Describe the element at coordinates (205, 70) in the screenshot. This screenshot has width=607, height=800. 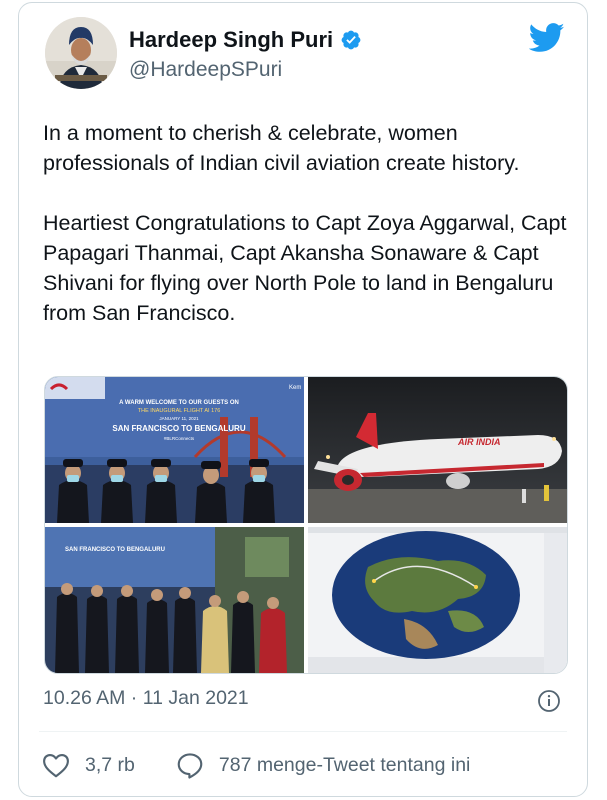
I see `author-handle: @HardeepSPuri` at that location.